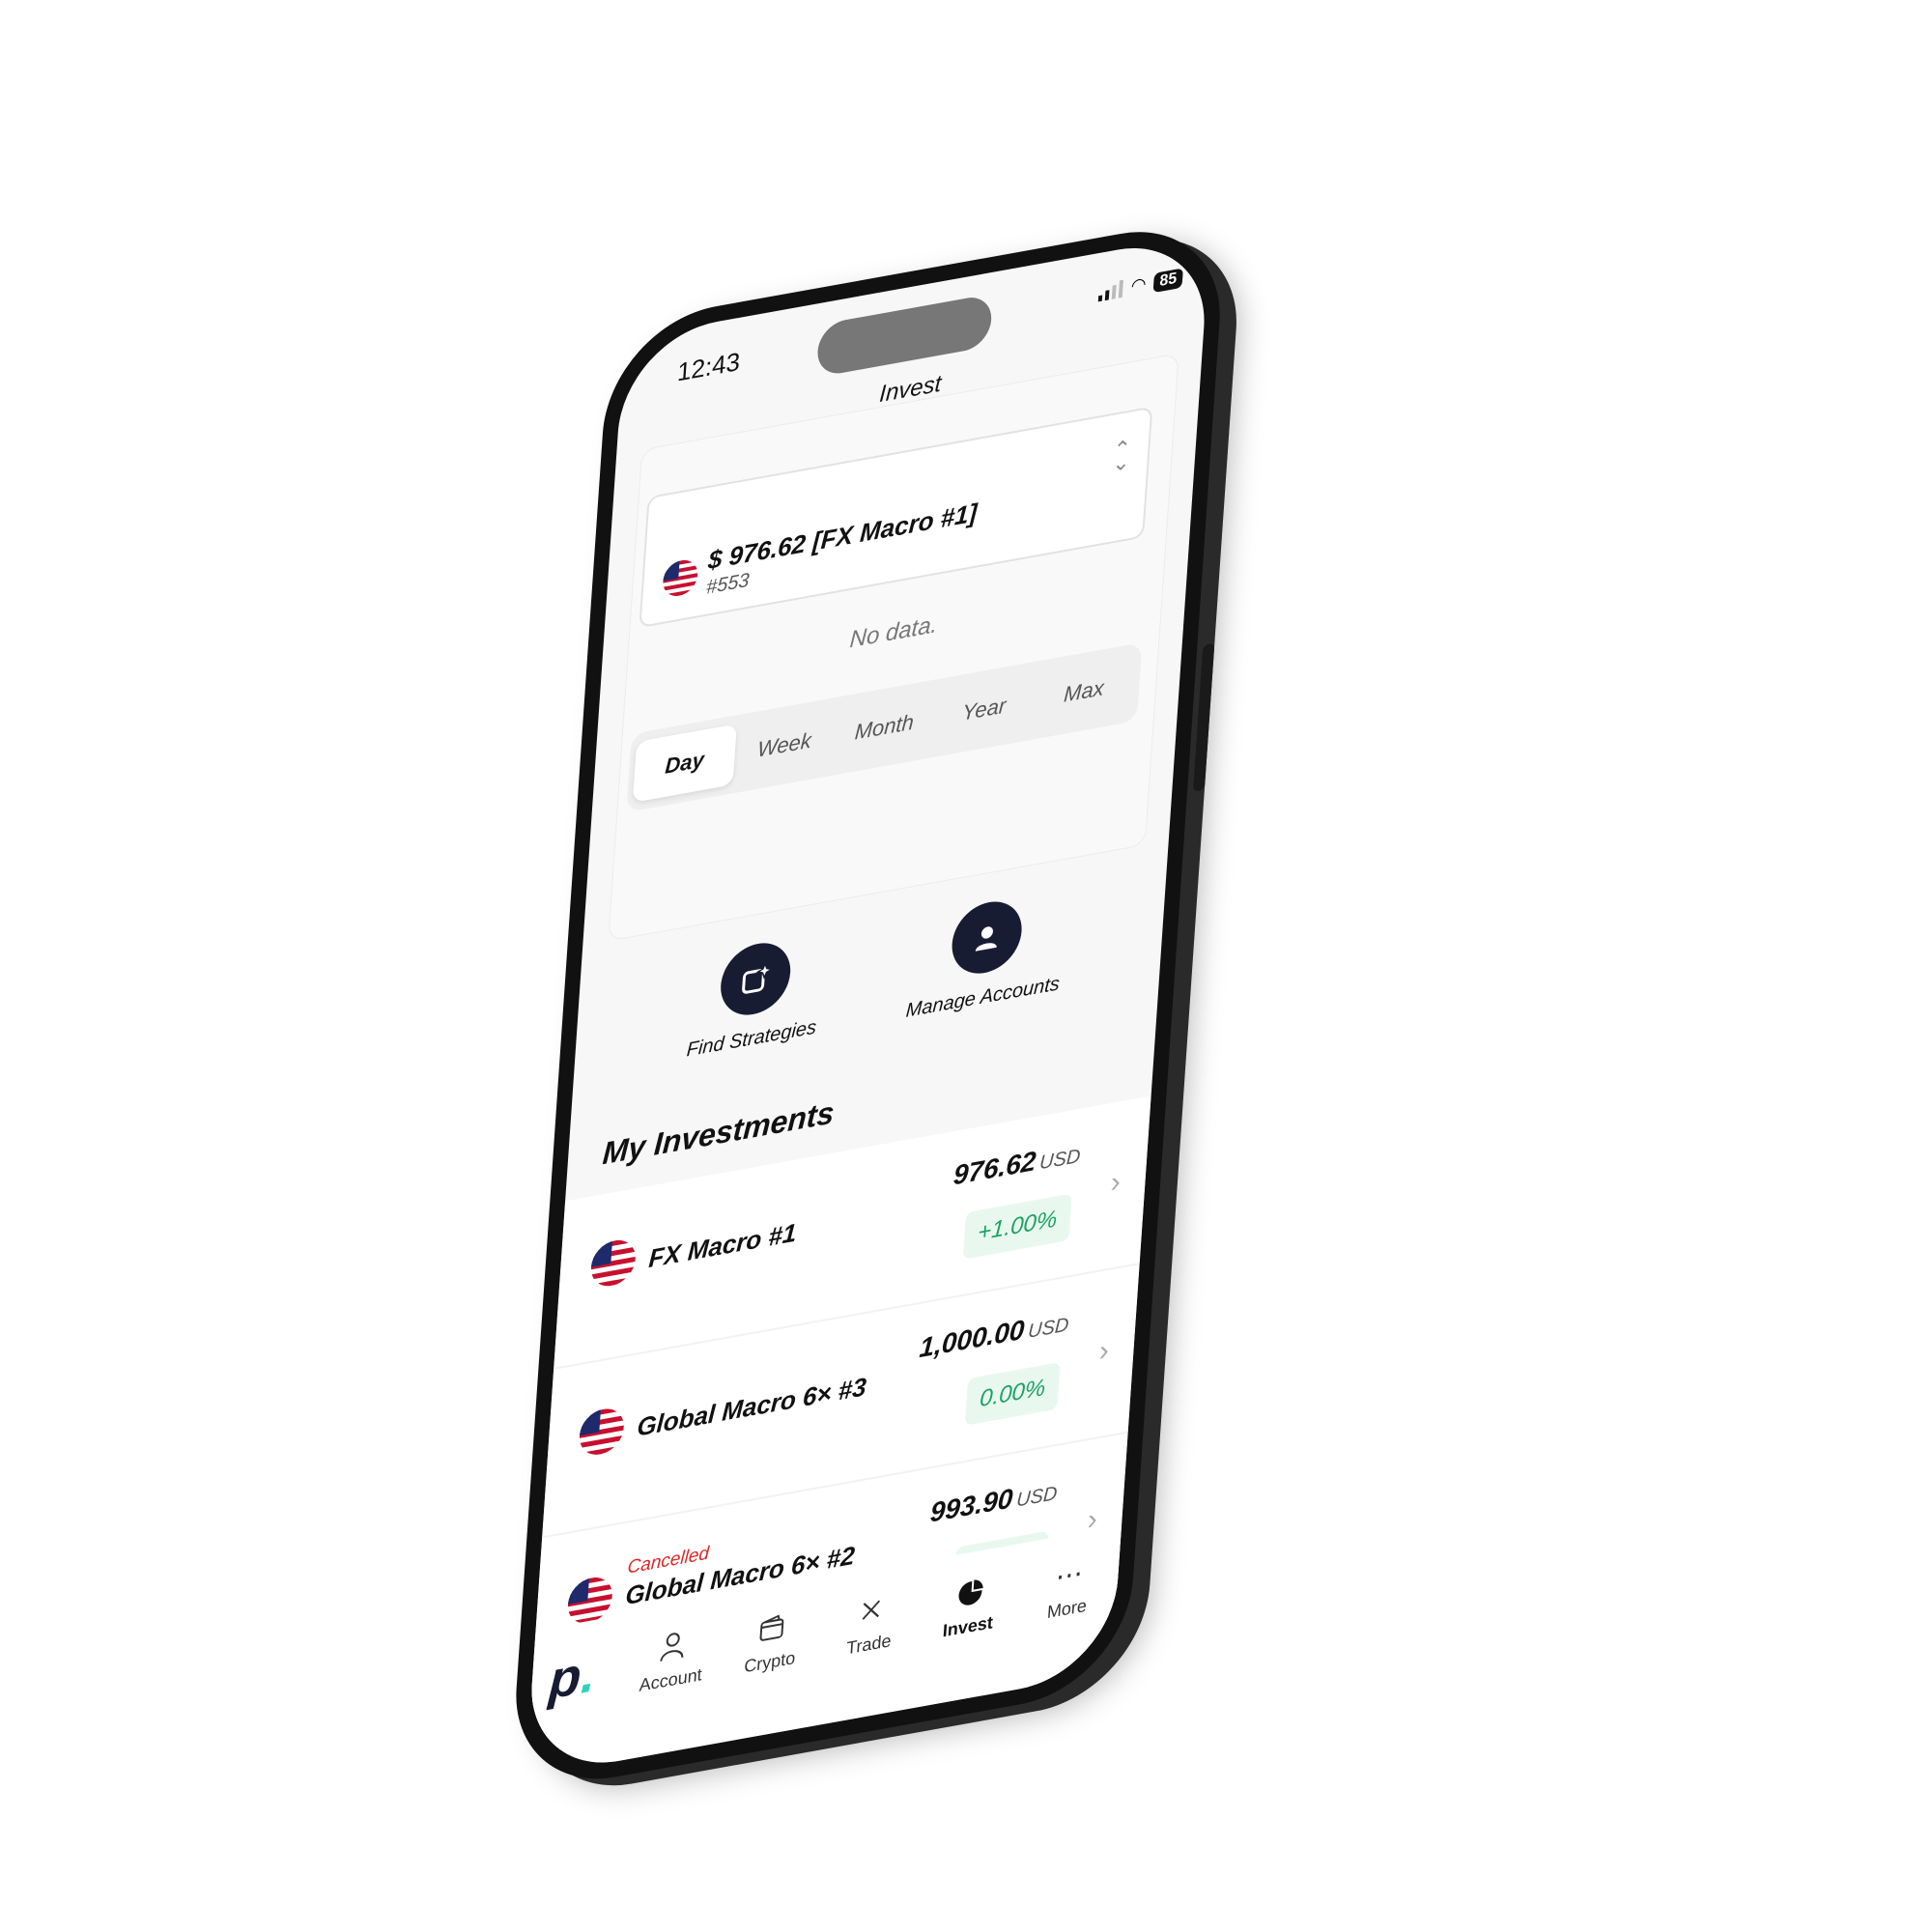 Image resolution: width=1932 pixels, height=1932 pixels. Describe the element at coordinates (972, 1339) in the screenshot. I see `amount-value: 1,000.00` at that location.